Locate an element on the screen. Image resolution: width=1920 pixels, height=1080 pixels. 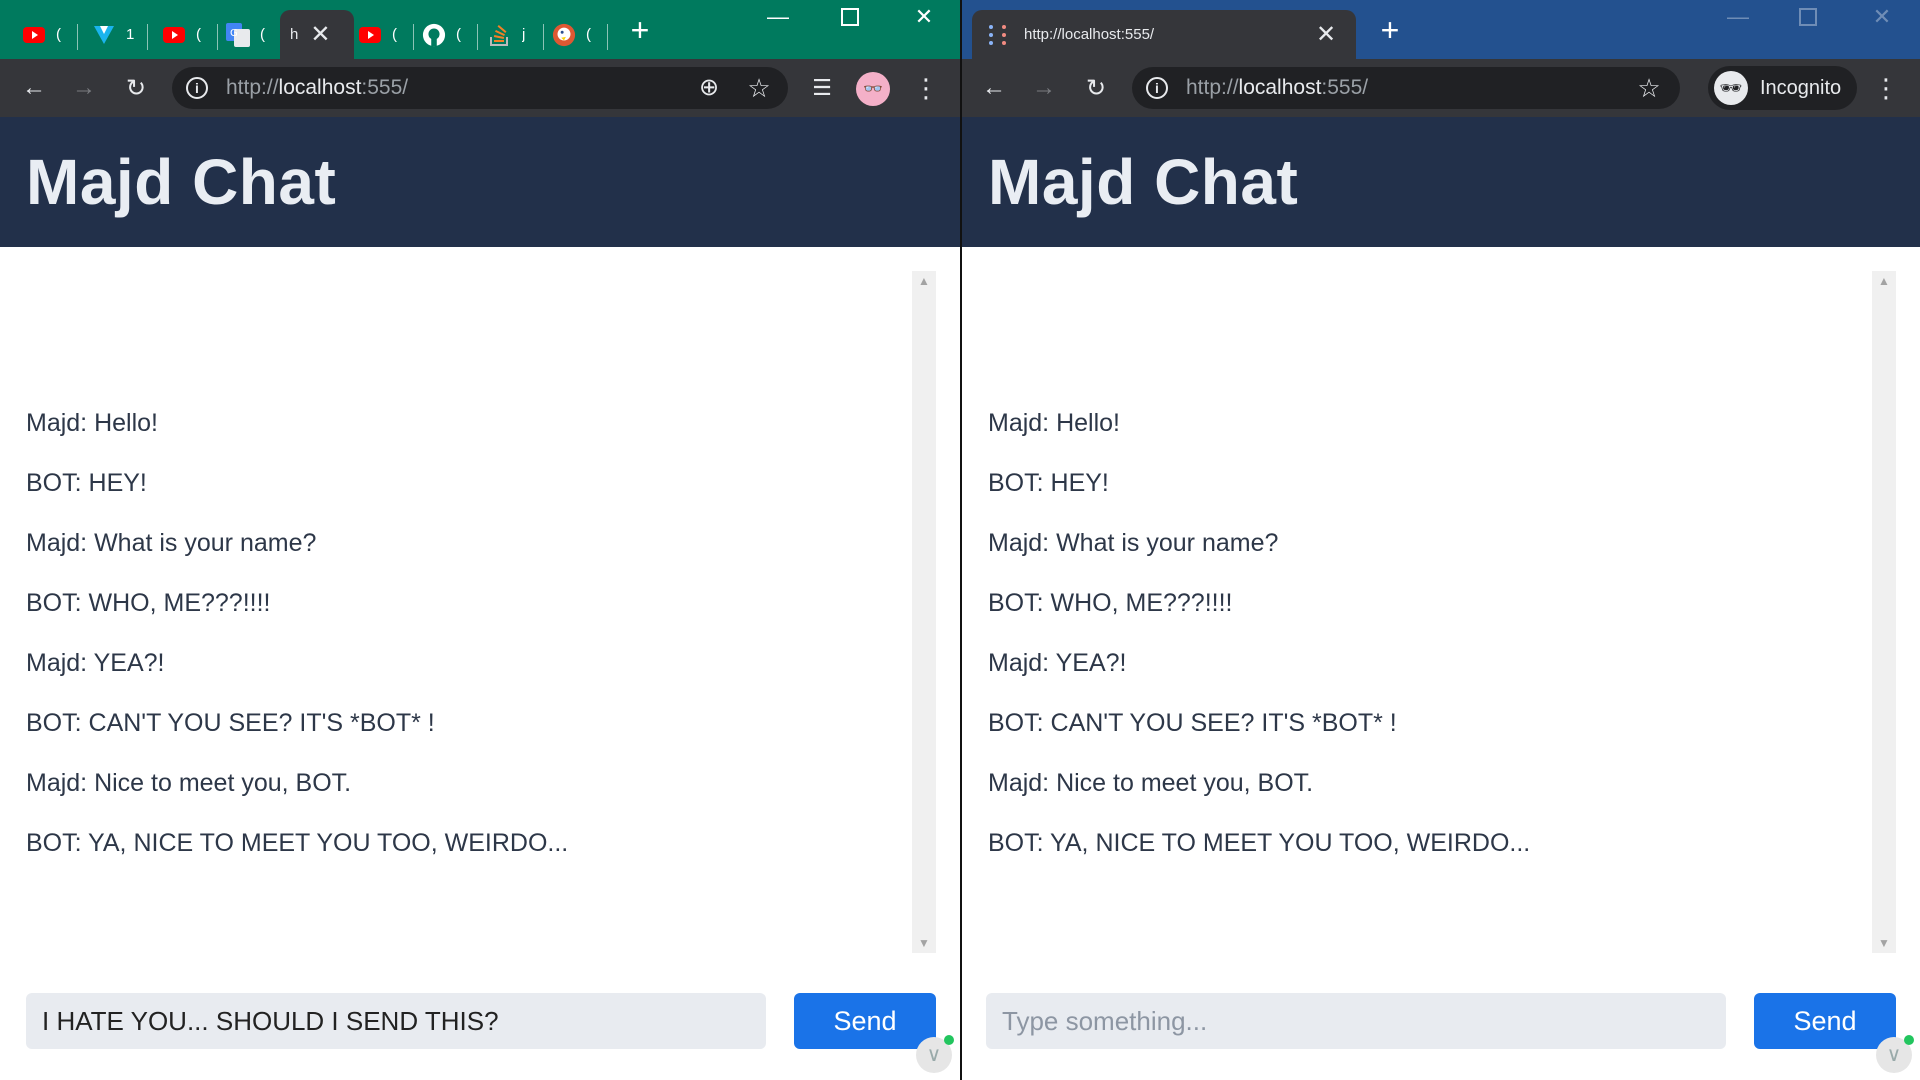
tab-active-localhost: h ✕ is located at coordinates (317, 34).